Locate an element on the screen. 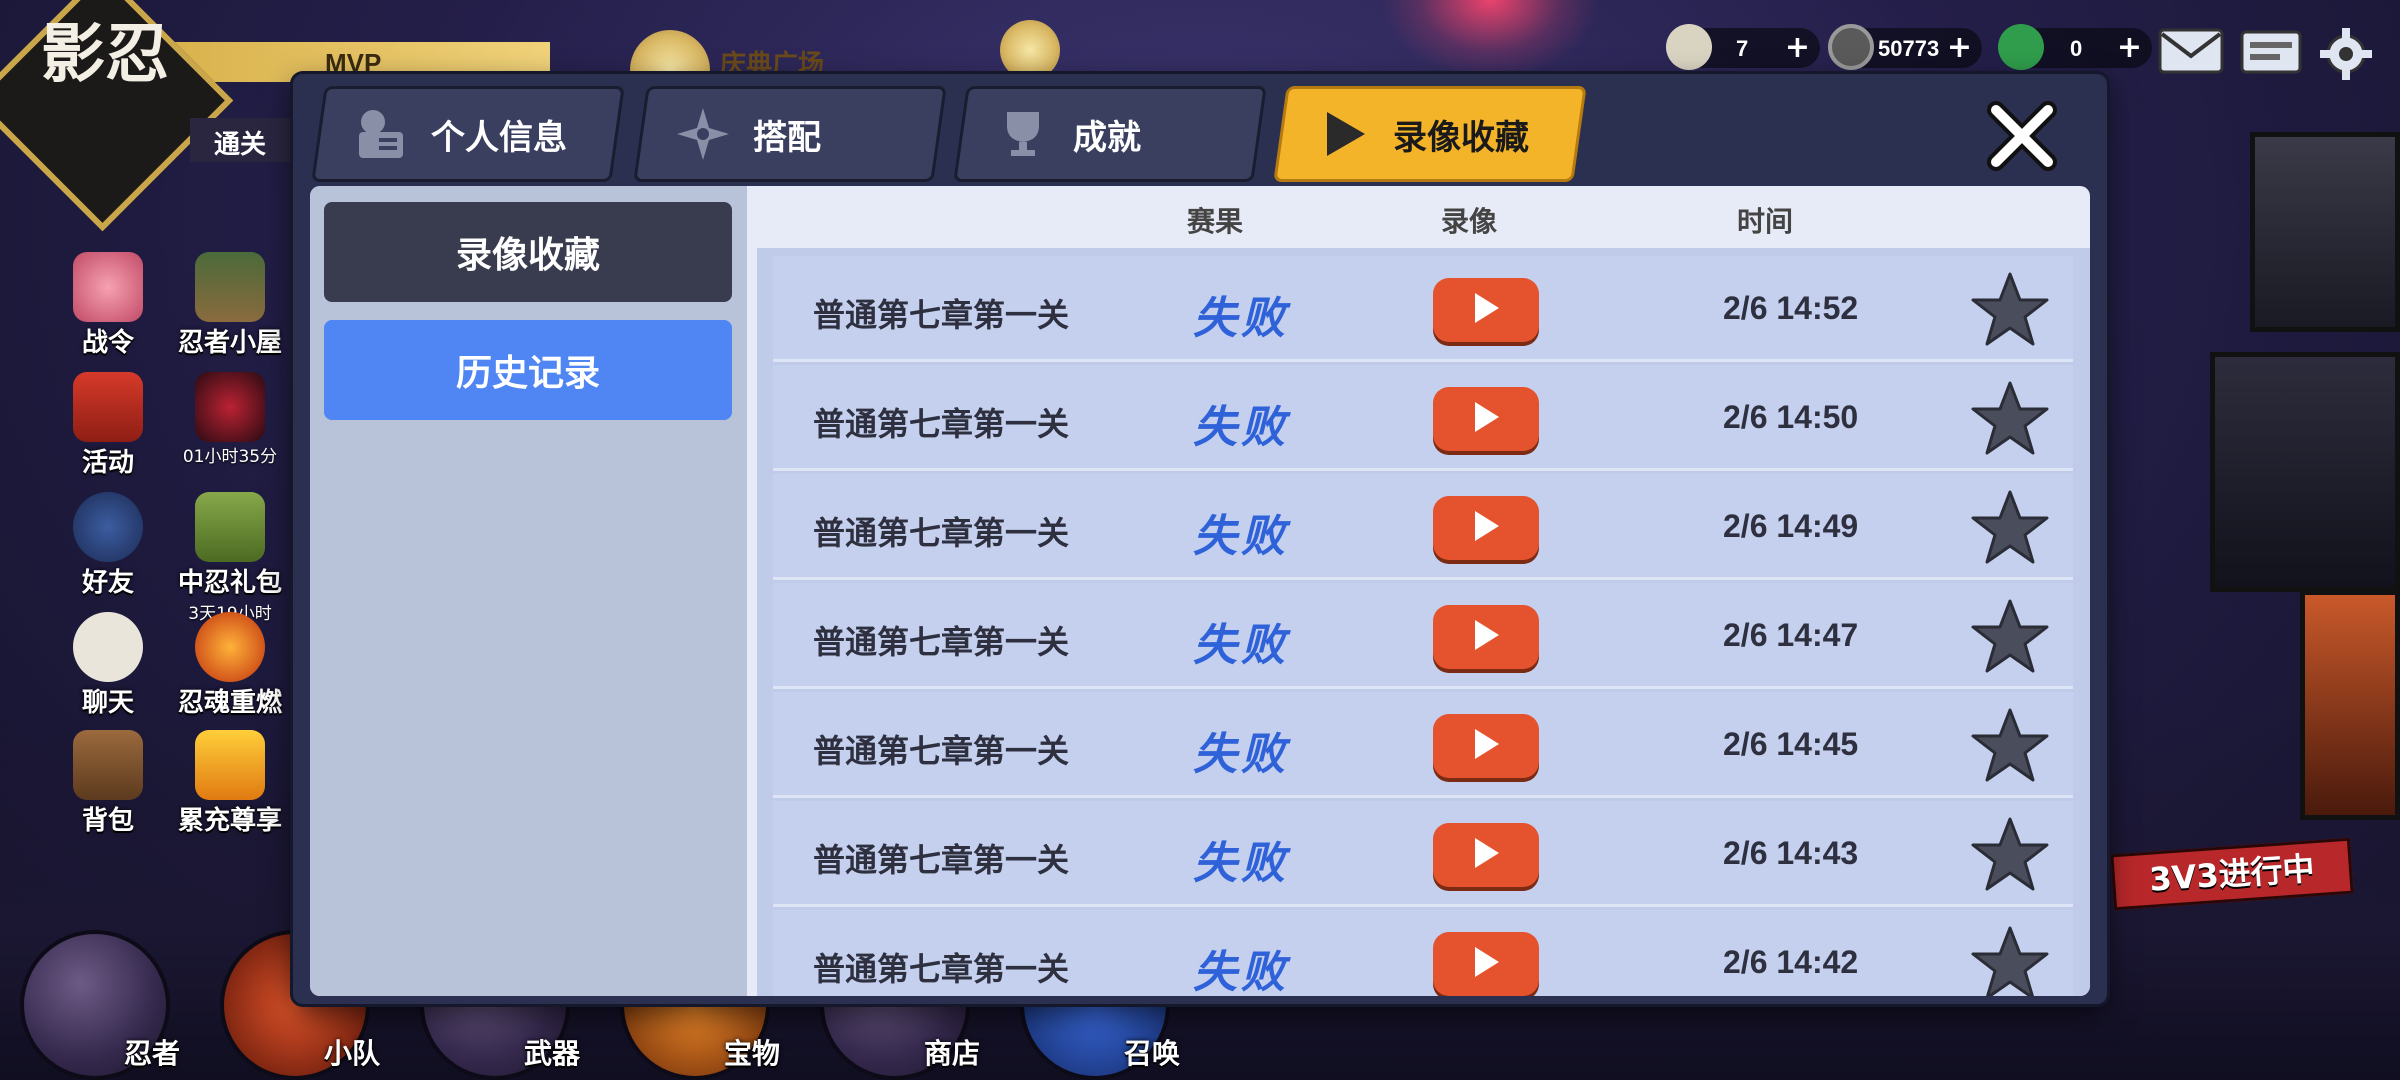  column-header-result: 赛果 is located at coordinates (1215, 221).